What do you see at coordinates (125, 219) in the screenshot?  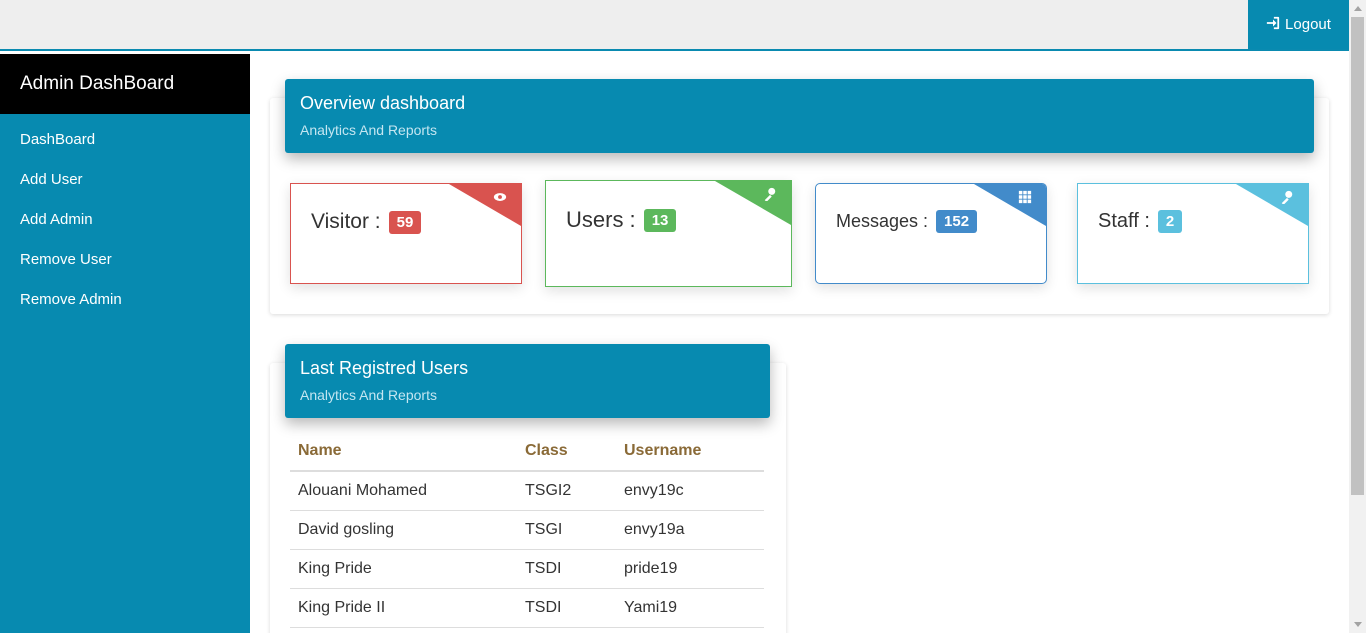 I see `sidebar-item-add-admin: Add Admin` at bounding box center [125, 219].